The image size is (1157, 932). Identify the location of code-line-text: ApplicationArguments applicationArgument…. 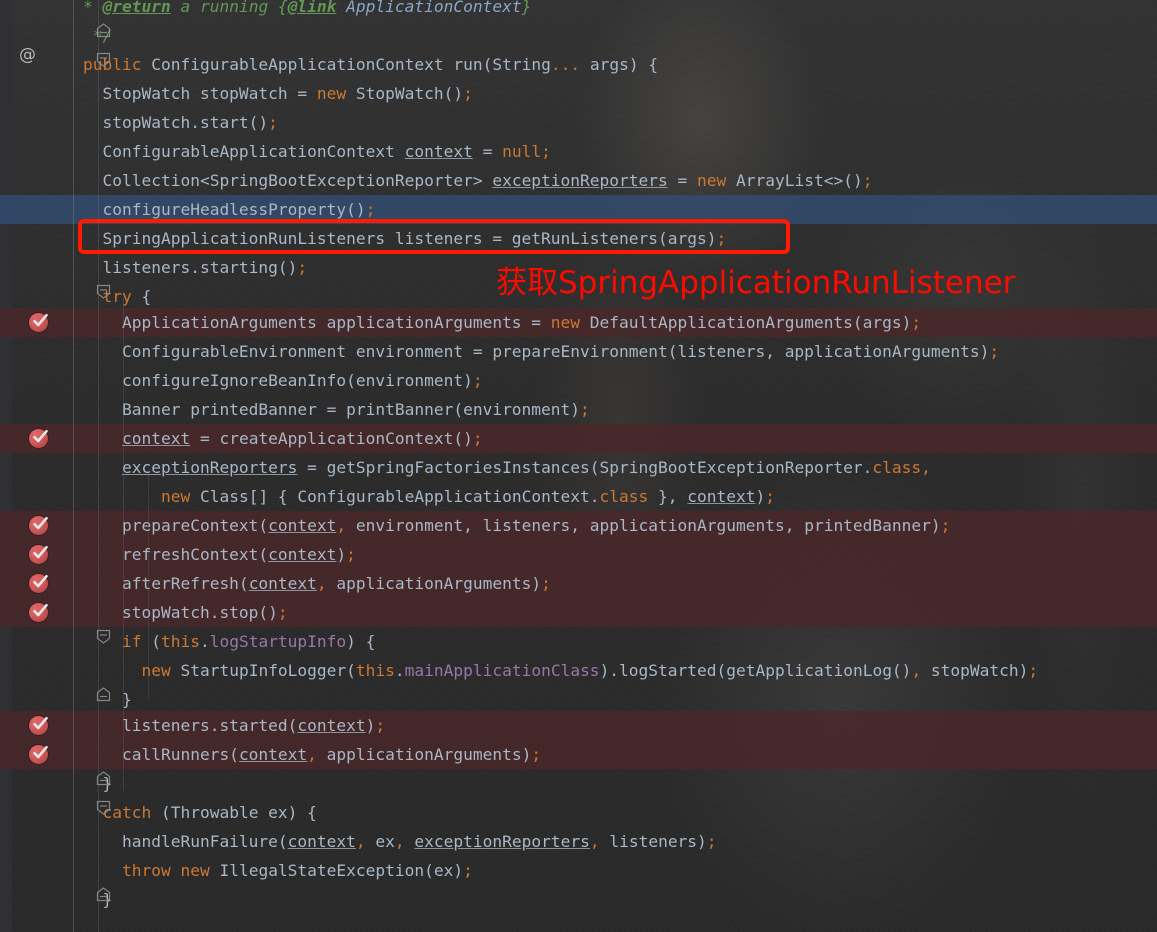
(502, 322).